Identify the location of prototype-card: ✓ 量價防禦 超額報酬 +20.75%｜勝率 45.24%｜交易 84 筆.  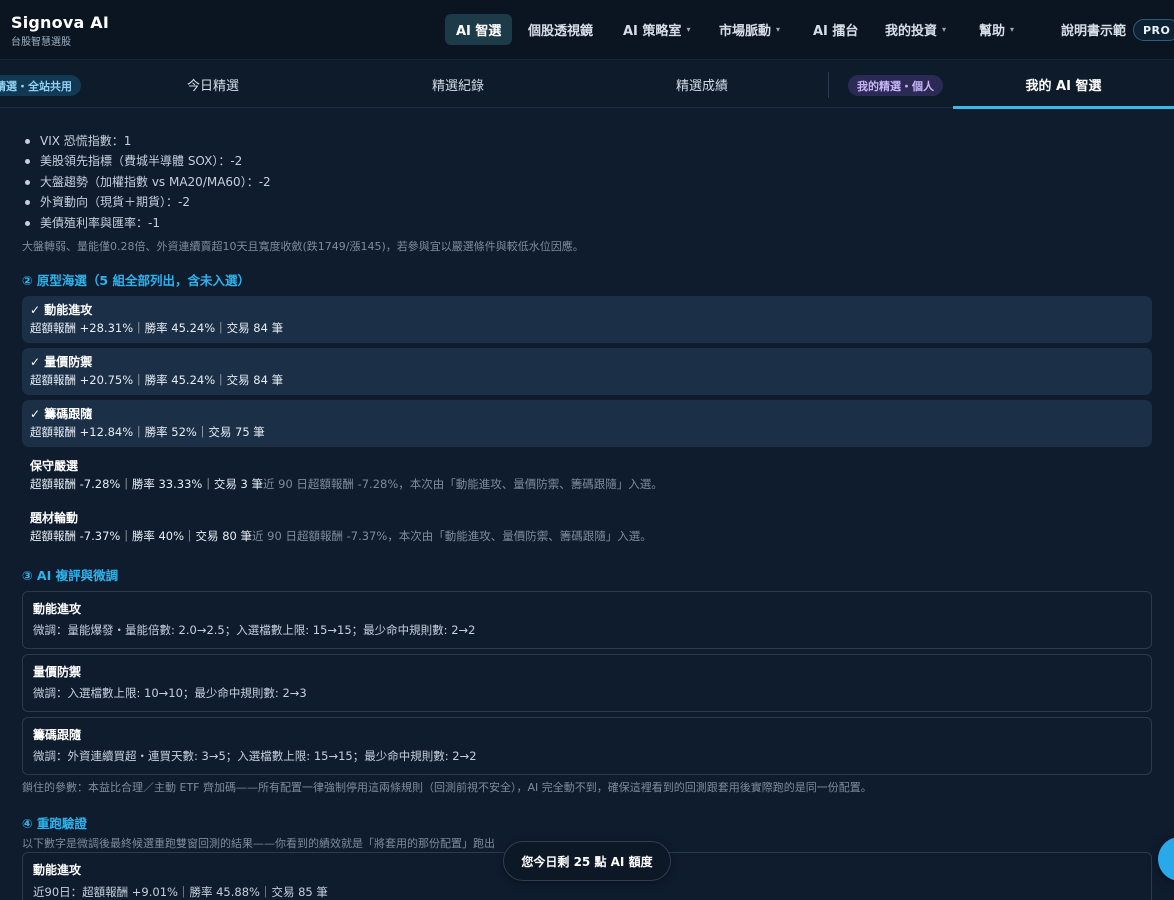
(587, 371).